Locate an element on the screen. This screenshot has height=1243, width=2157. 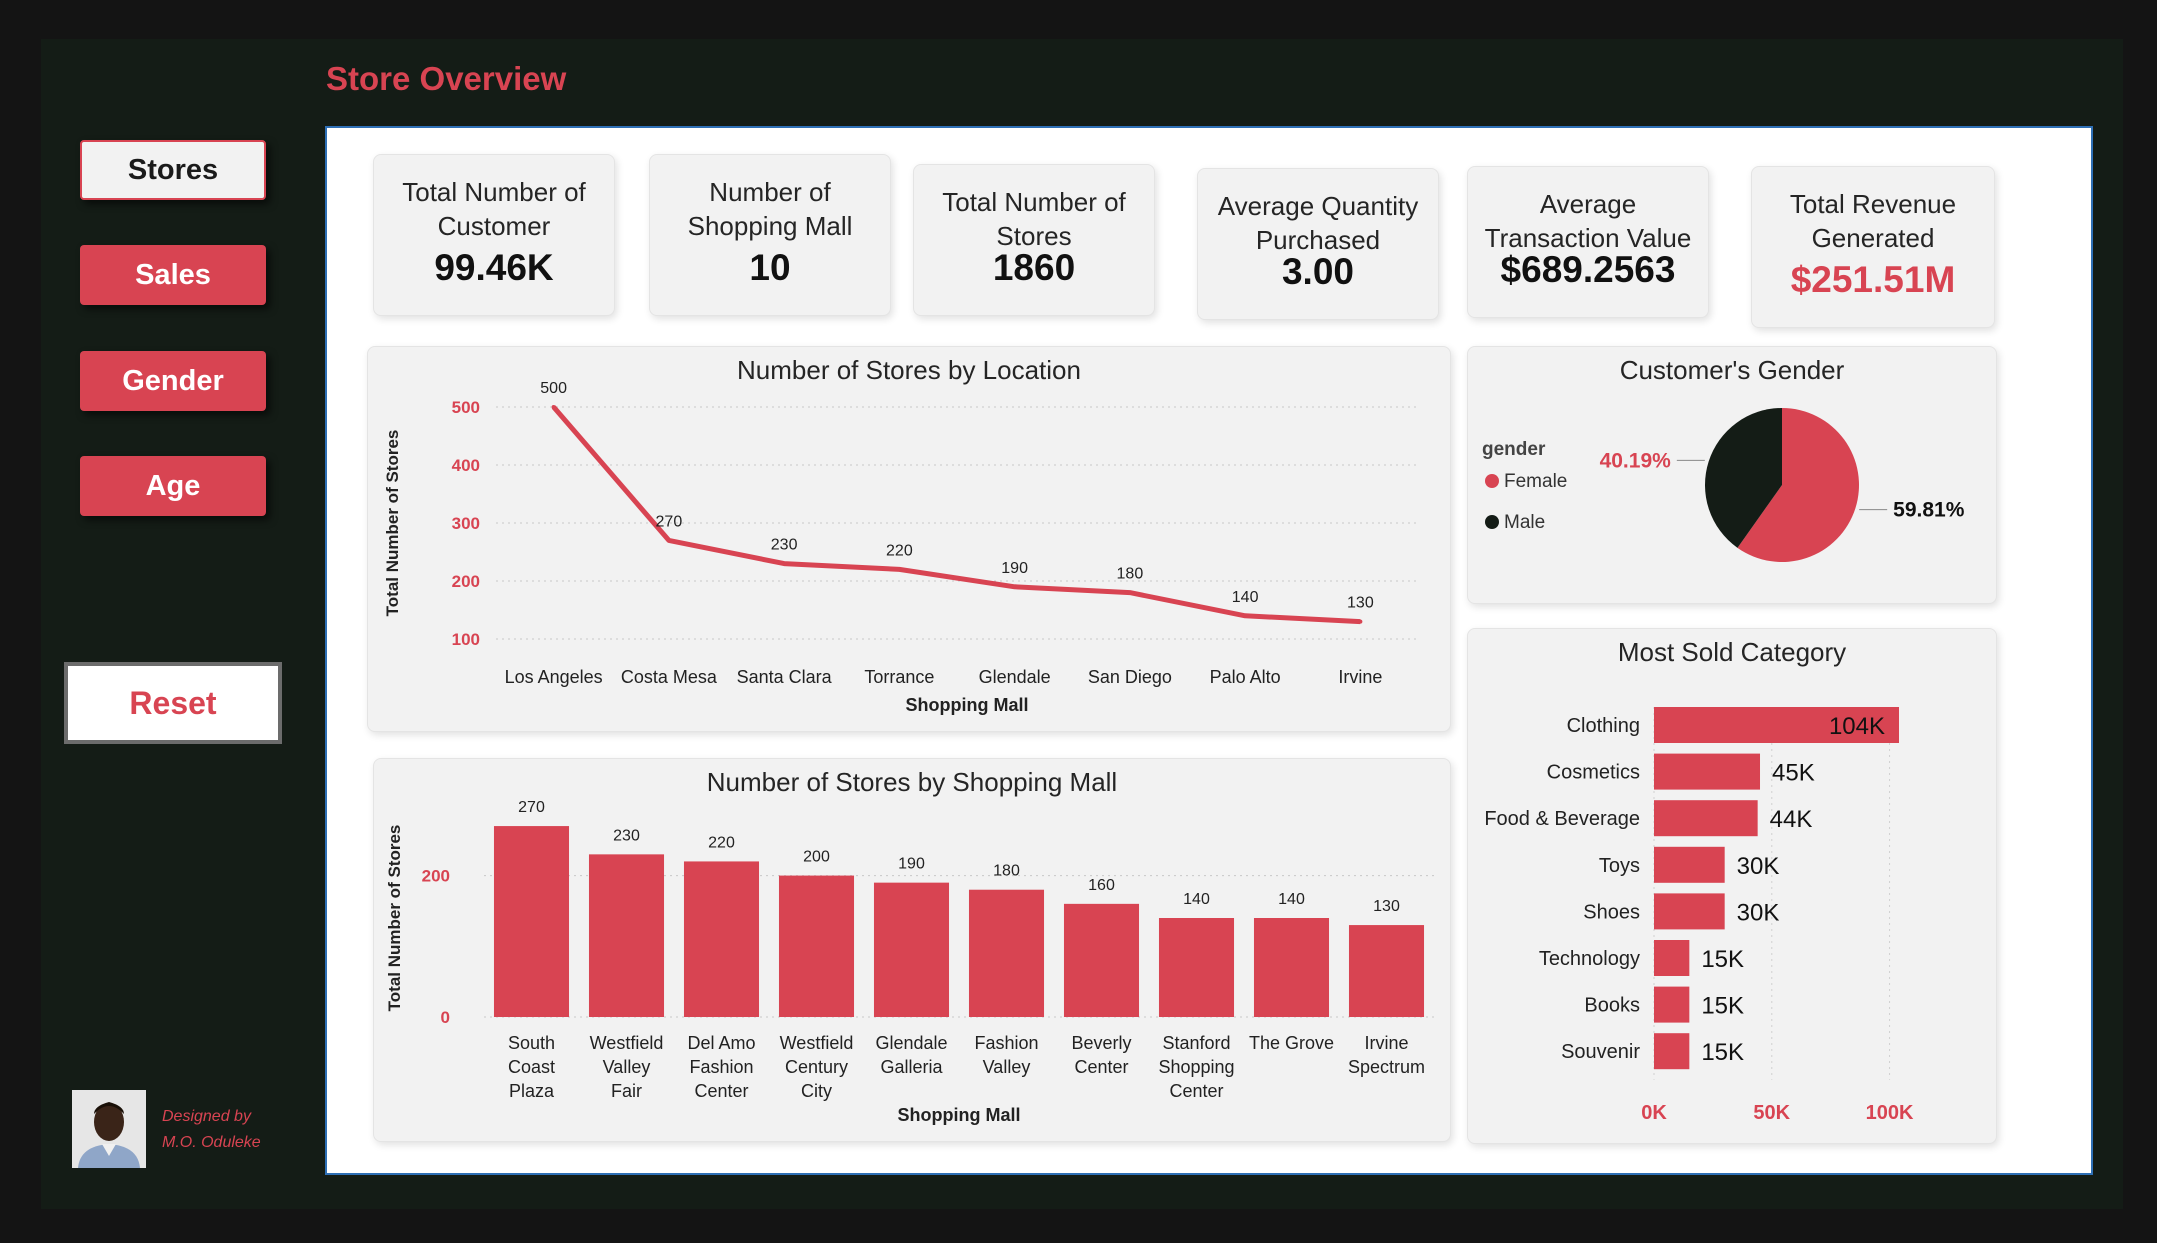
bar-x-tick: Beverly is located at coordinates (1101, 1043).